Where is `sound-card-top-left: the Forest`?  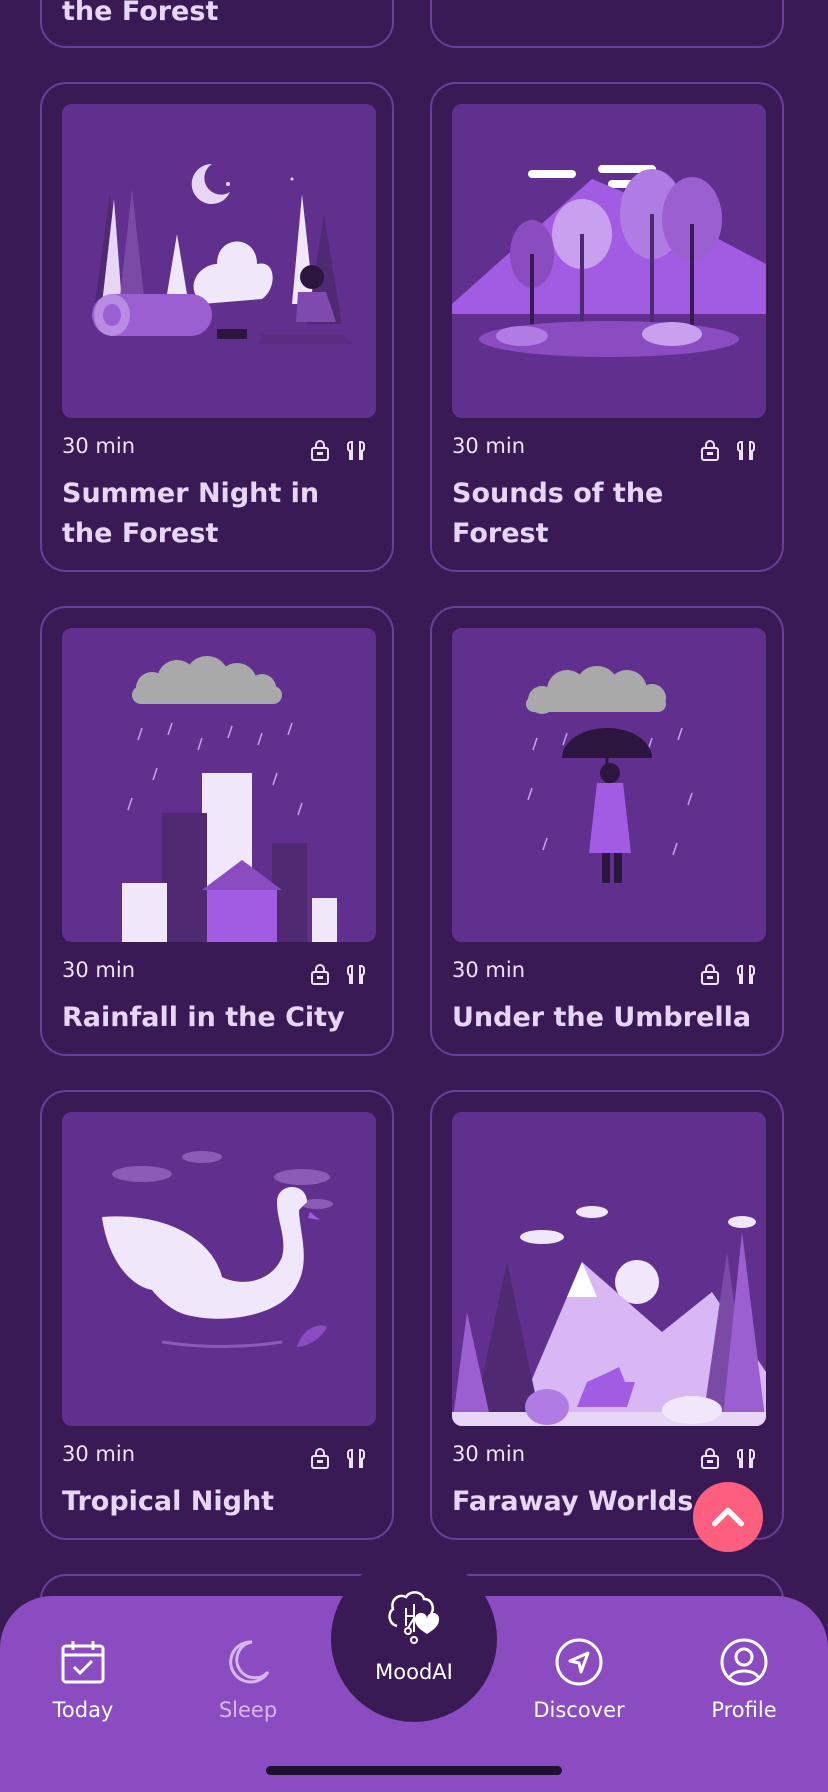 sound-card-top-left: the Forest is located at coordinates (217, 24).